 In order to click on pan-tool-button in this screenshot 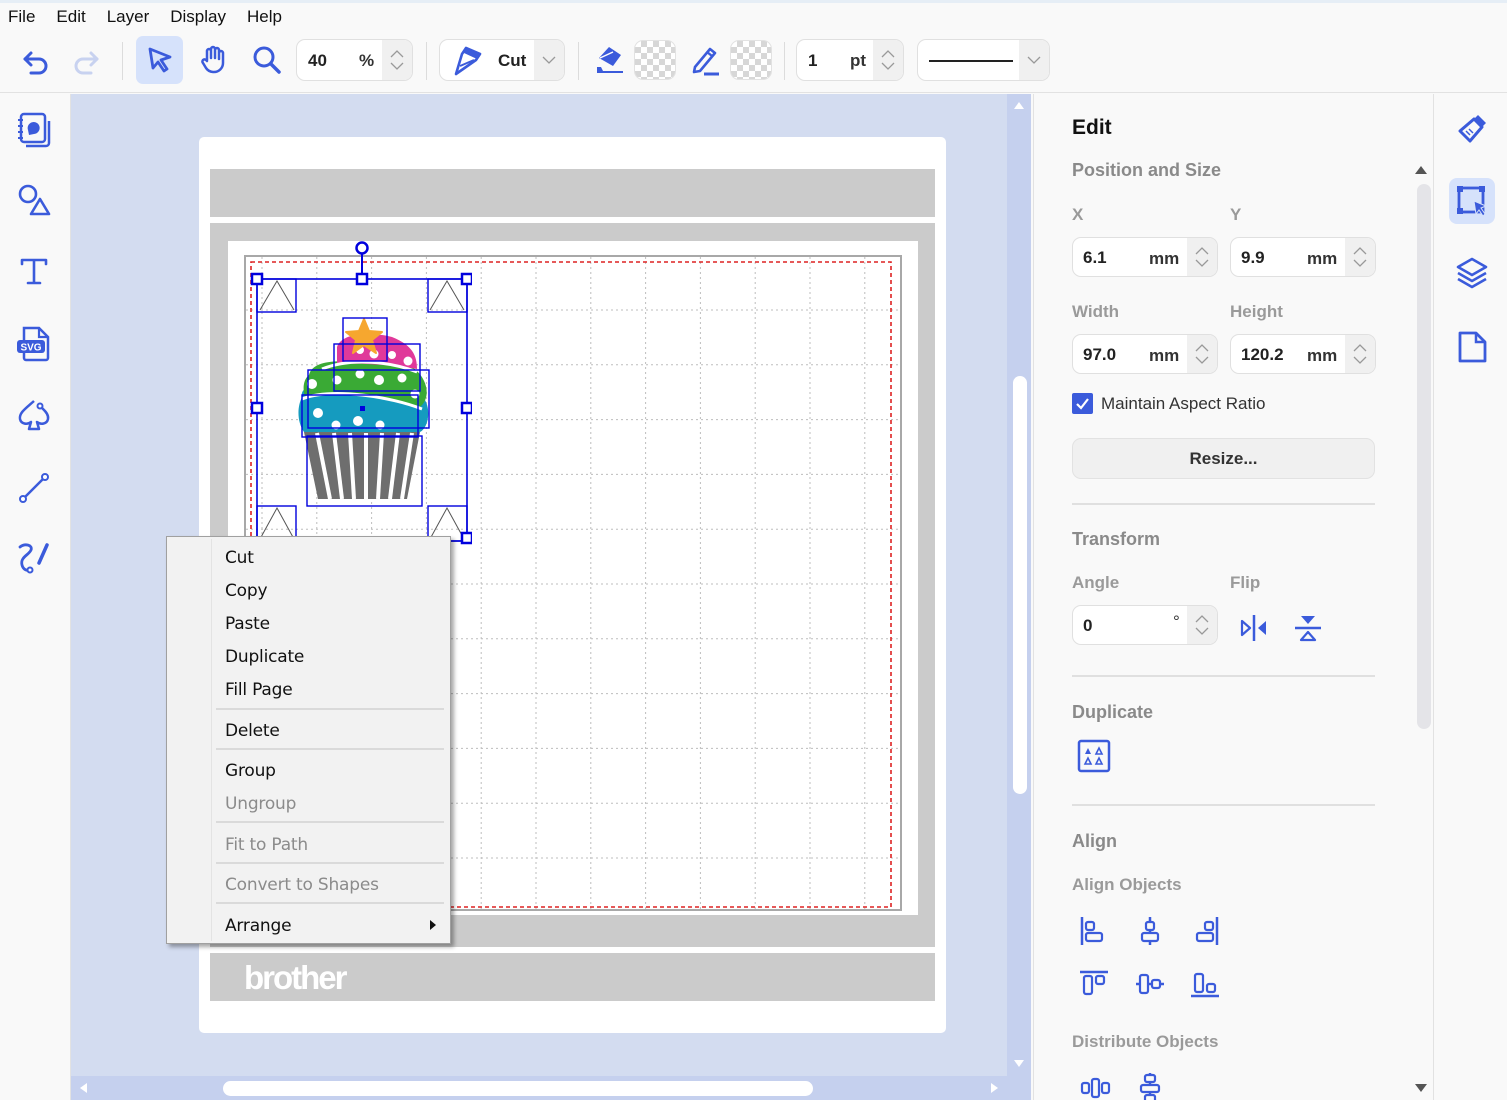, I will do `click(214, 60)`.